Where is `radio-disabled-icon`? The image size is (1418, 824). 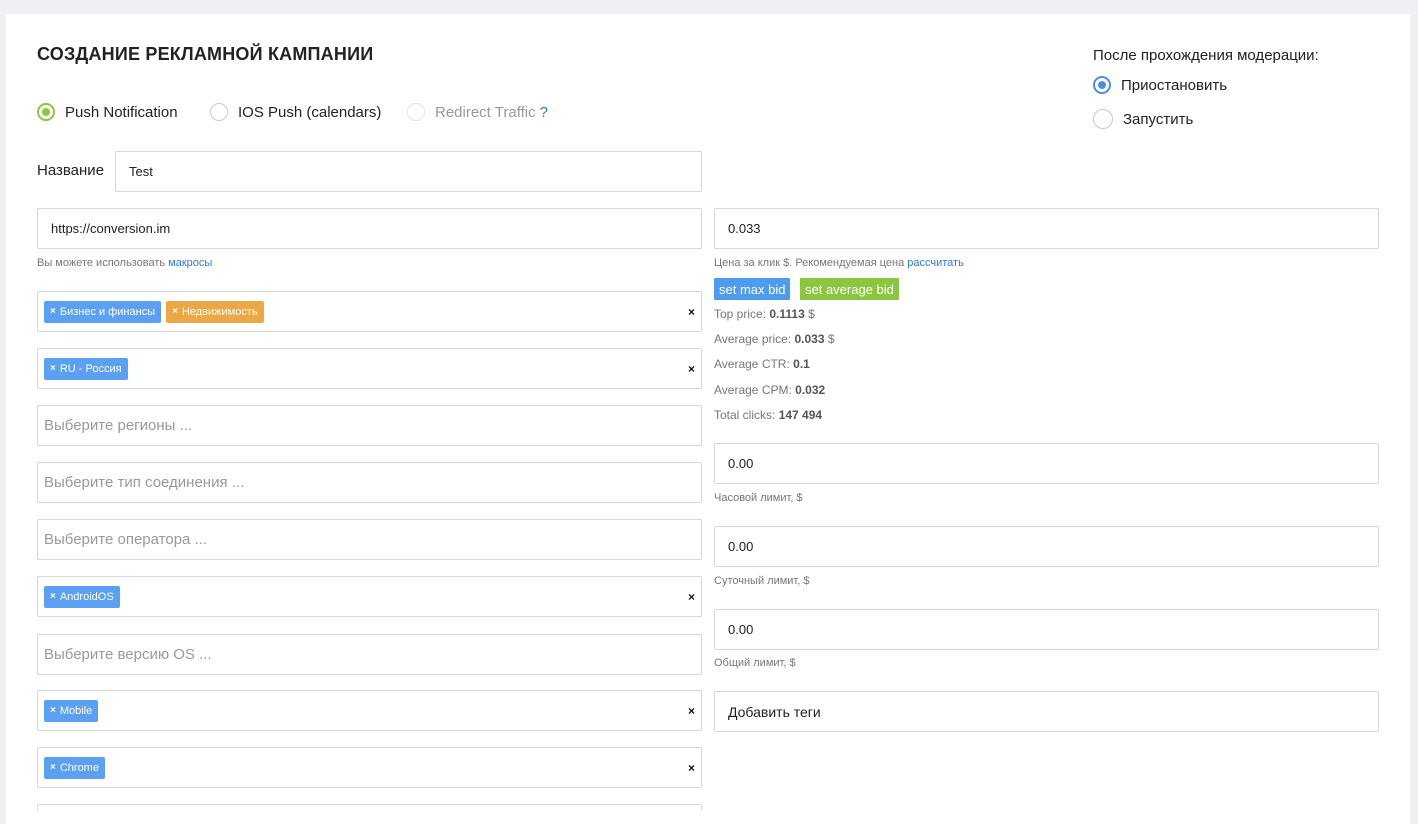
radio-disabled-icon is located at coordinates (416, 112).